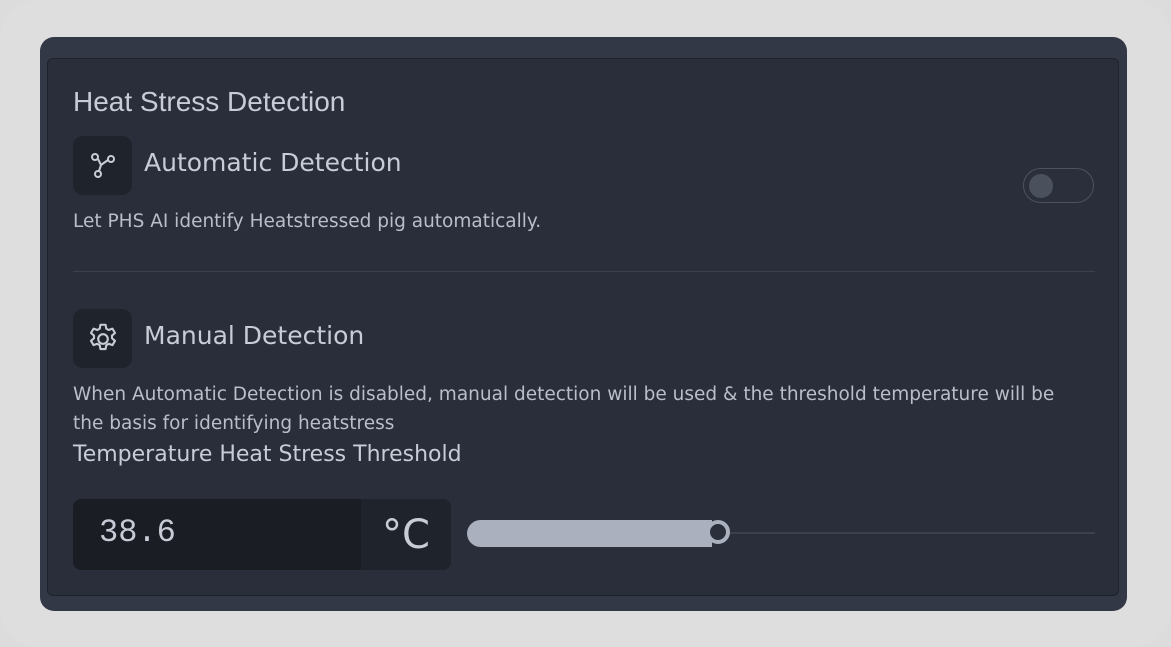 This screenshot has width=1171, height=647. Describe the element at coordinates (1041, 186) in the screenshot. I see `toggle-knob` at that location.